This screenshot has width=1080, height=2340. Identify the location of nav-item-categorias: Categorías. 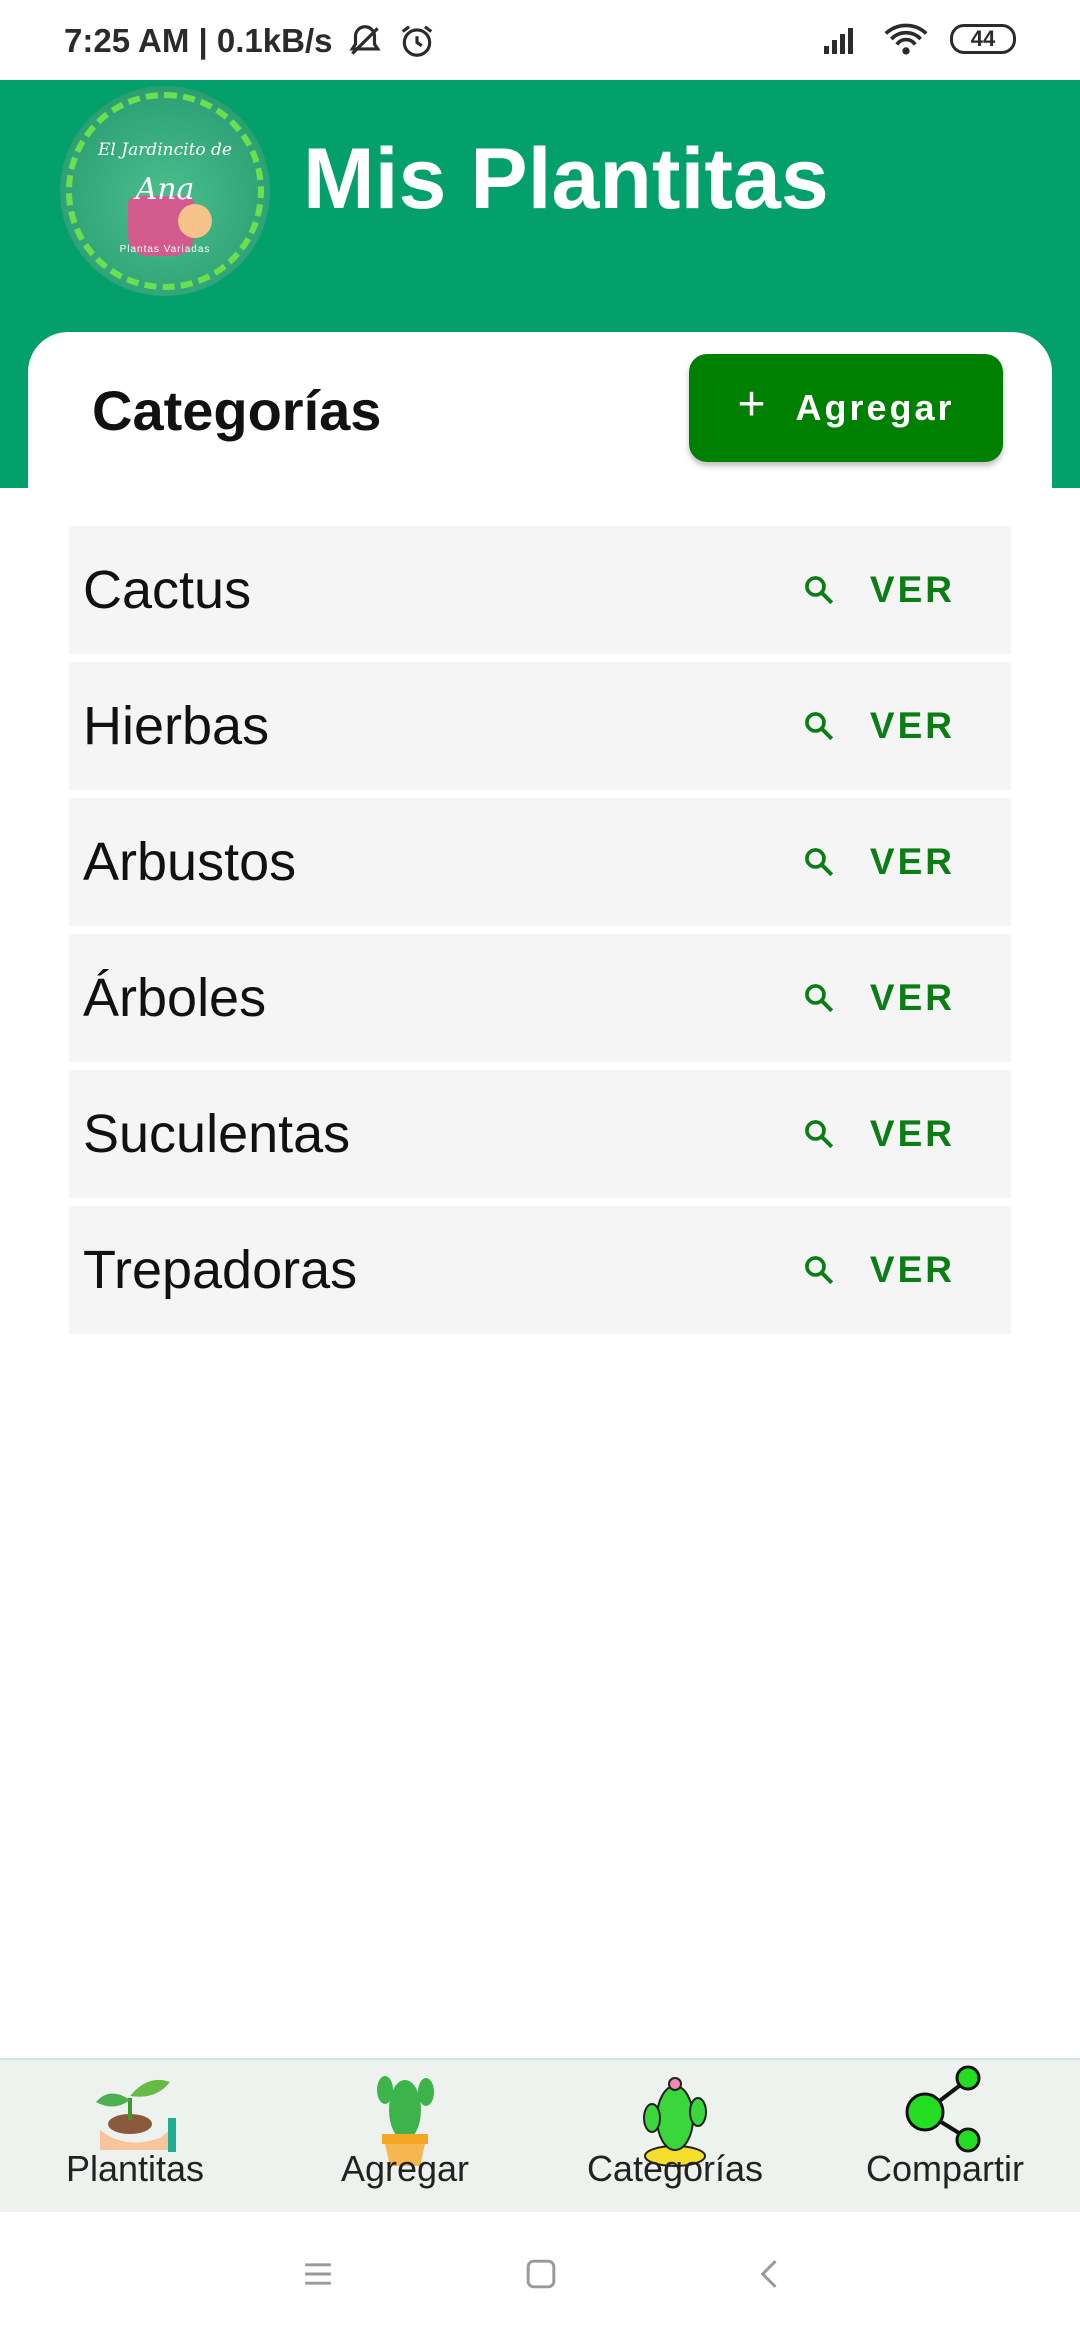
(675, 2137).